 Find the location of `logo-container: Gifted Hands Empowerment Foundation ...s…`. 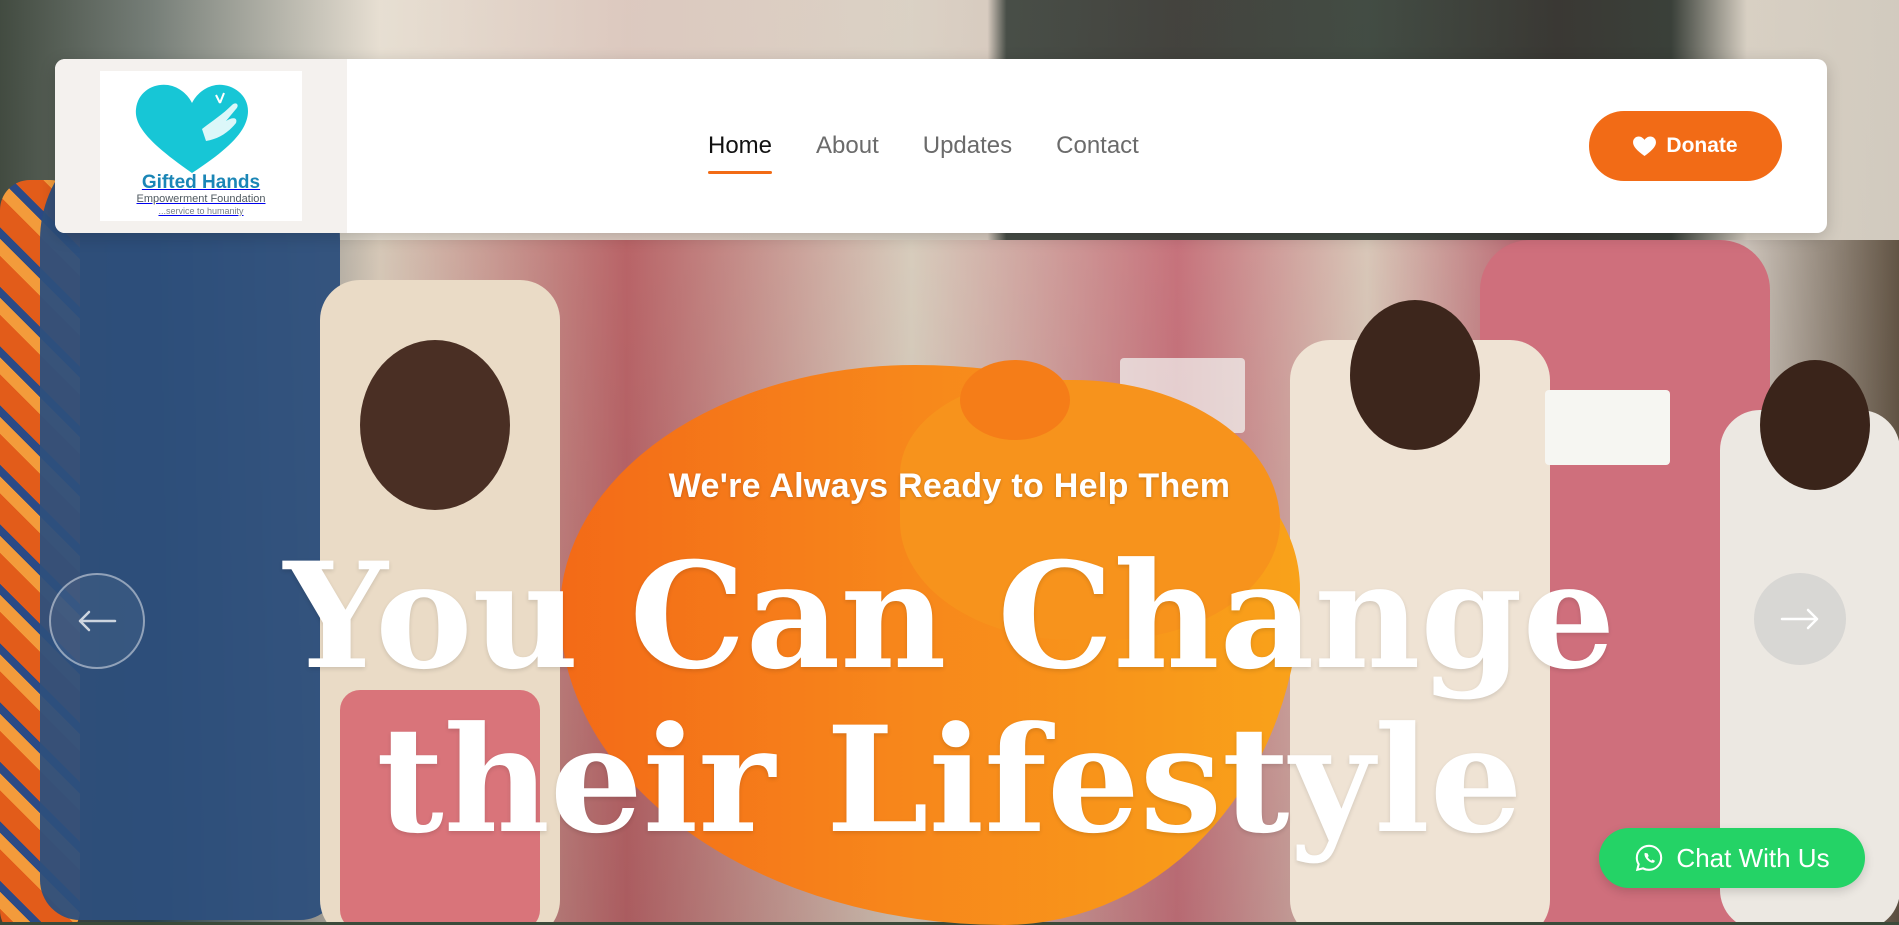

logo-container: Gifted Hands Empowerment Foundation ...s… is located at coordinates (201, 146).